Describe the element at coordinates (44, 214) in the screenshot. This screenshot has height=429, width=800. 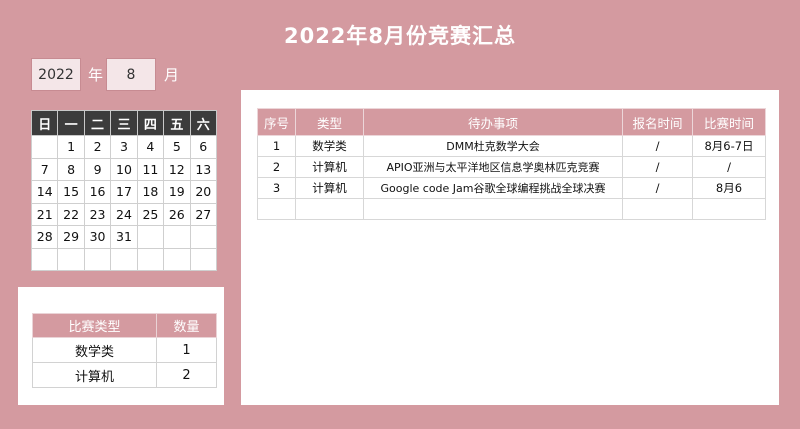
I see `calendar-day: 21` at that location.